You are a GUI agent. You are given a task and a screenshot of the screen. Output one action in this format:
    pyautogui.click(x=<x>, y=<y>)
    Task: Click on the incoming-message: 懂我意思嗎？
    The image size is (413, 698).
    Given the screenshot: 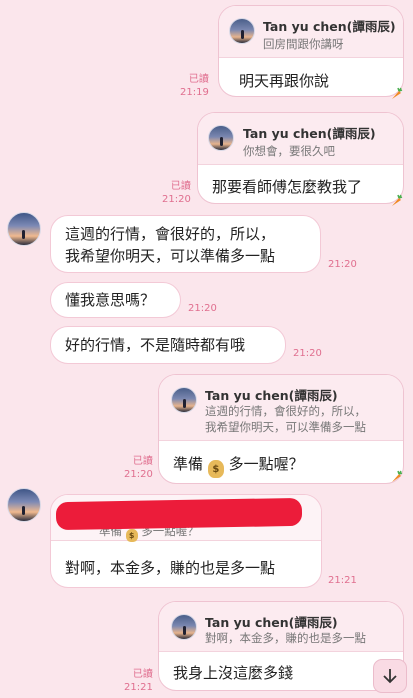 What is the action you would take?
    pyautogui.click(x=115, y=300)
    